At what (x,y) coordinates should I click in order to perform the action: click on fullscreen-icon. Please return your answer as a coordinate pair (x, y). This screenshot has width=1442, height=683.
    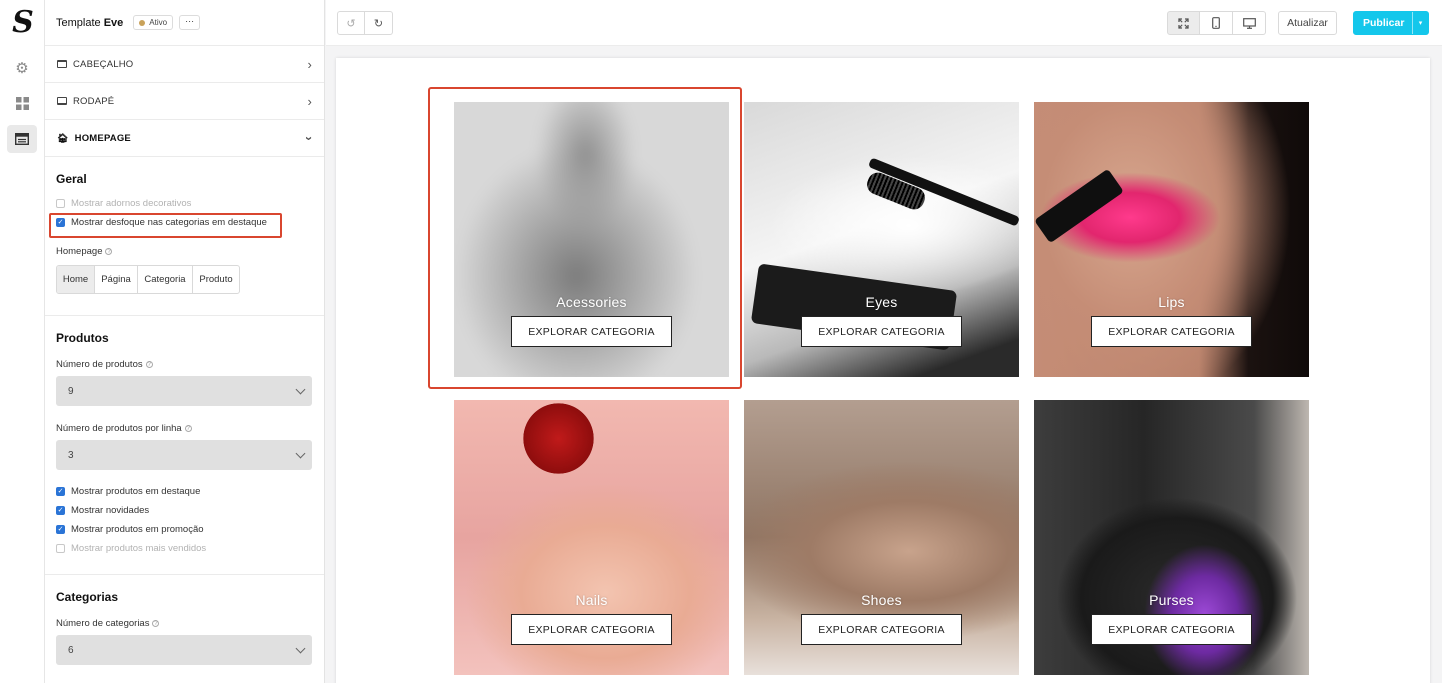
    Looking at the image, I should click on (1183, 23).